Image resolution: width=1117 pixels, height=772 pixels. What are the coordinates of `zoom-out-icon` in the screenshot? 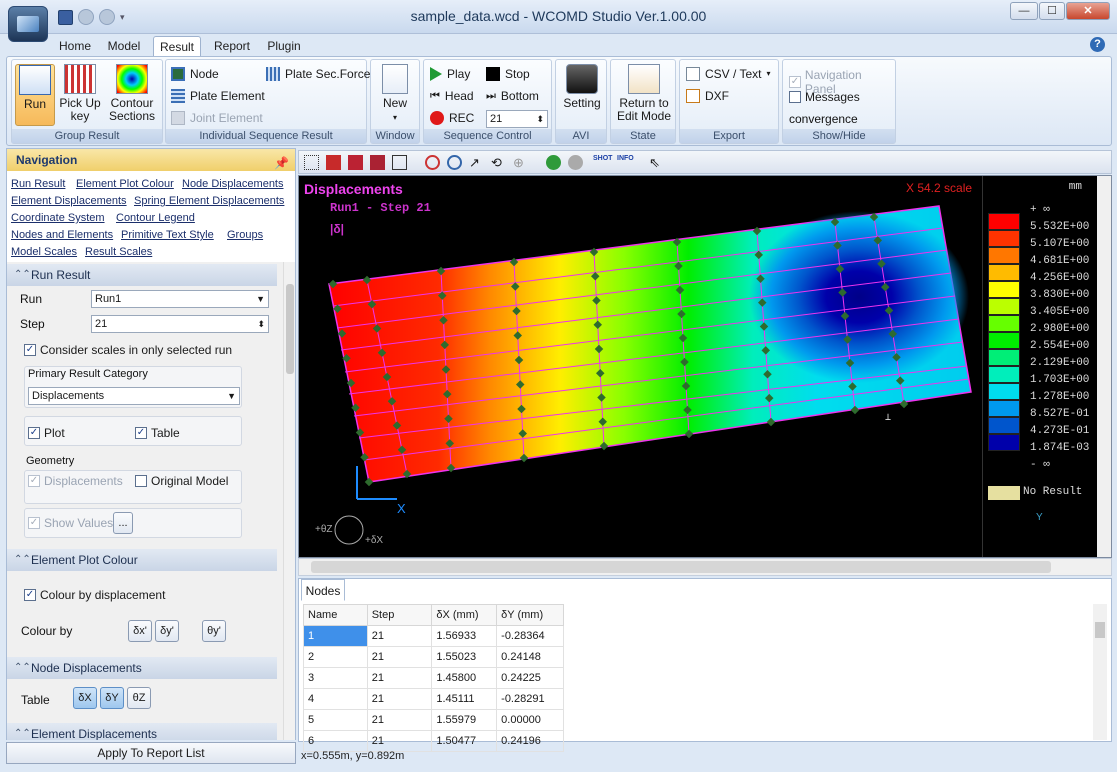 It's located at (454, 162).